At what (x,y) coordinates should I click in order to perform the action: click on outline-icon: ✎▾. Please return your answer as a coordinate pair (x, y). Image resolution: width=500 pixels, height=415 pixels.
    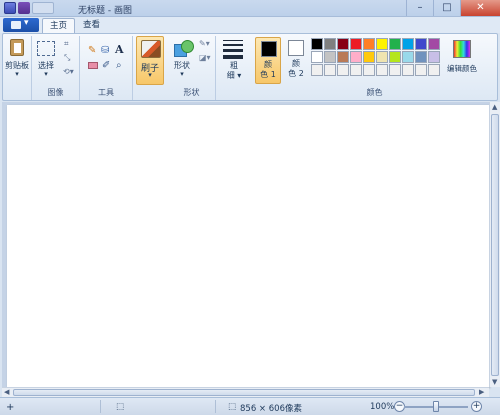
    Looking at the image, I should click on (204, 43).